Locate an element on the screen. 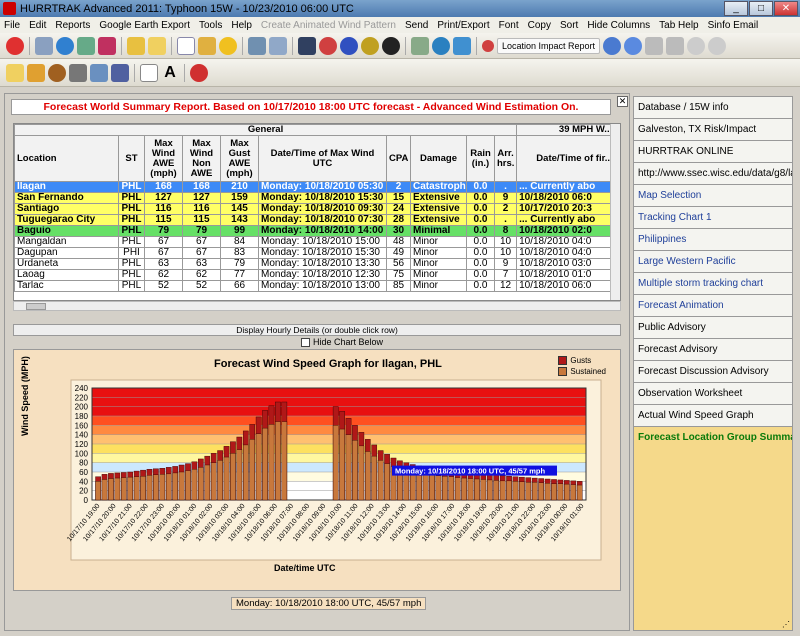 This screenshot has height=636, width=800. sidebar-tab-multiple-storm-tracking-chart: Multiple storm tracking chart is located at coordinates (713, 284).